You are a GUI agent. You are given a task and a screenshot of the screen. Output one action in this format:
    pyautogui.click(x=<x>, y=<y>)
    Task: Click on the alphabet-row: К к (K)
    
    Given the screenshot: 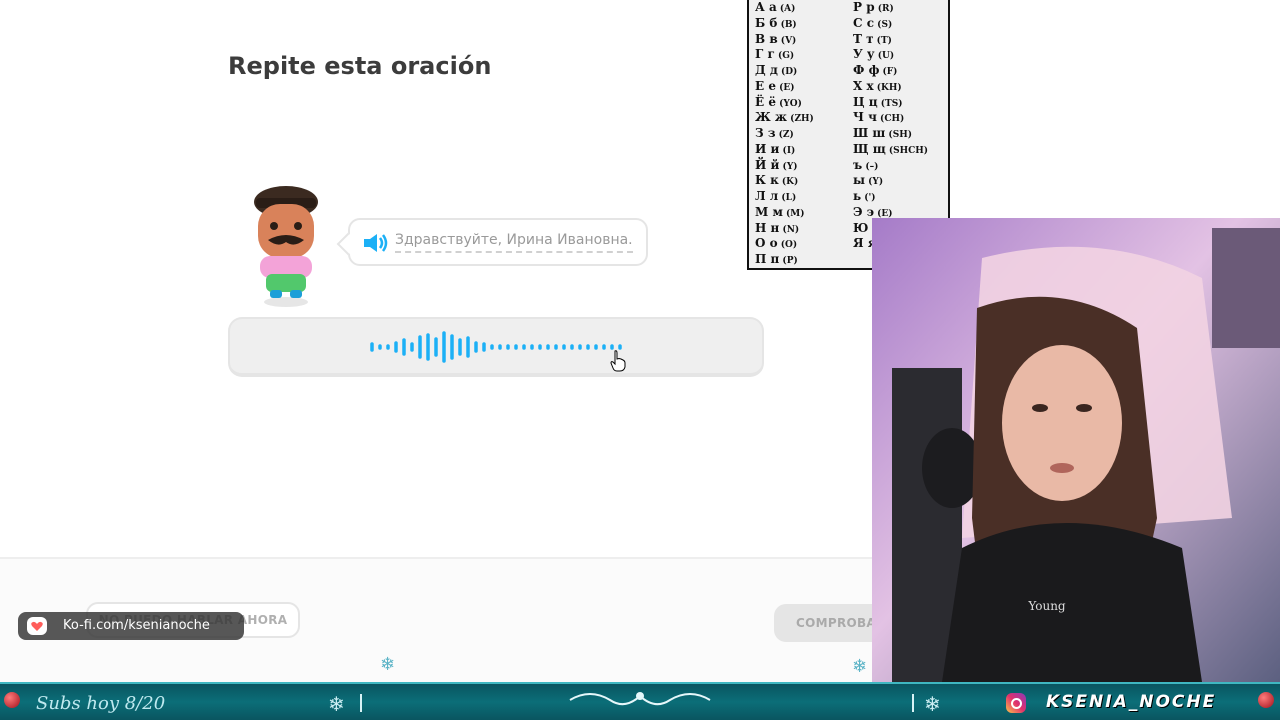 What is the action you would take?
    pyautogui.click(x=776, y=180)
    